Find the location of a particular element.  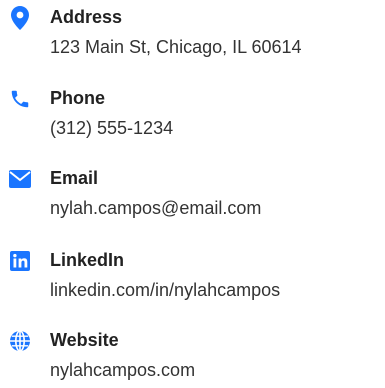

contact-value-email: nylah.campos@email.com is located at coordinates (155, 208).